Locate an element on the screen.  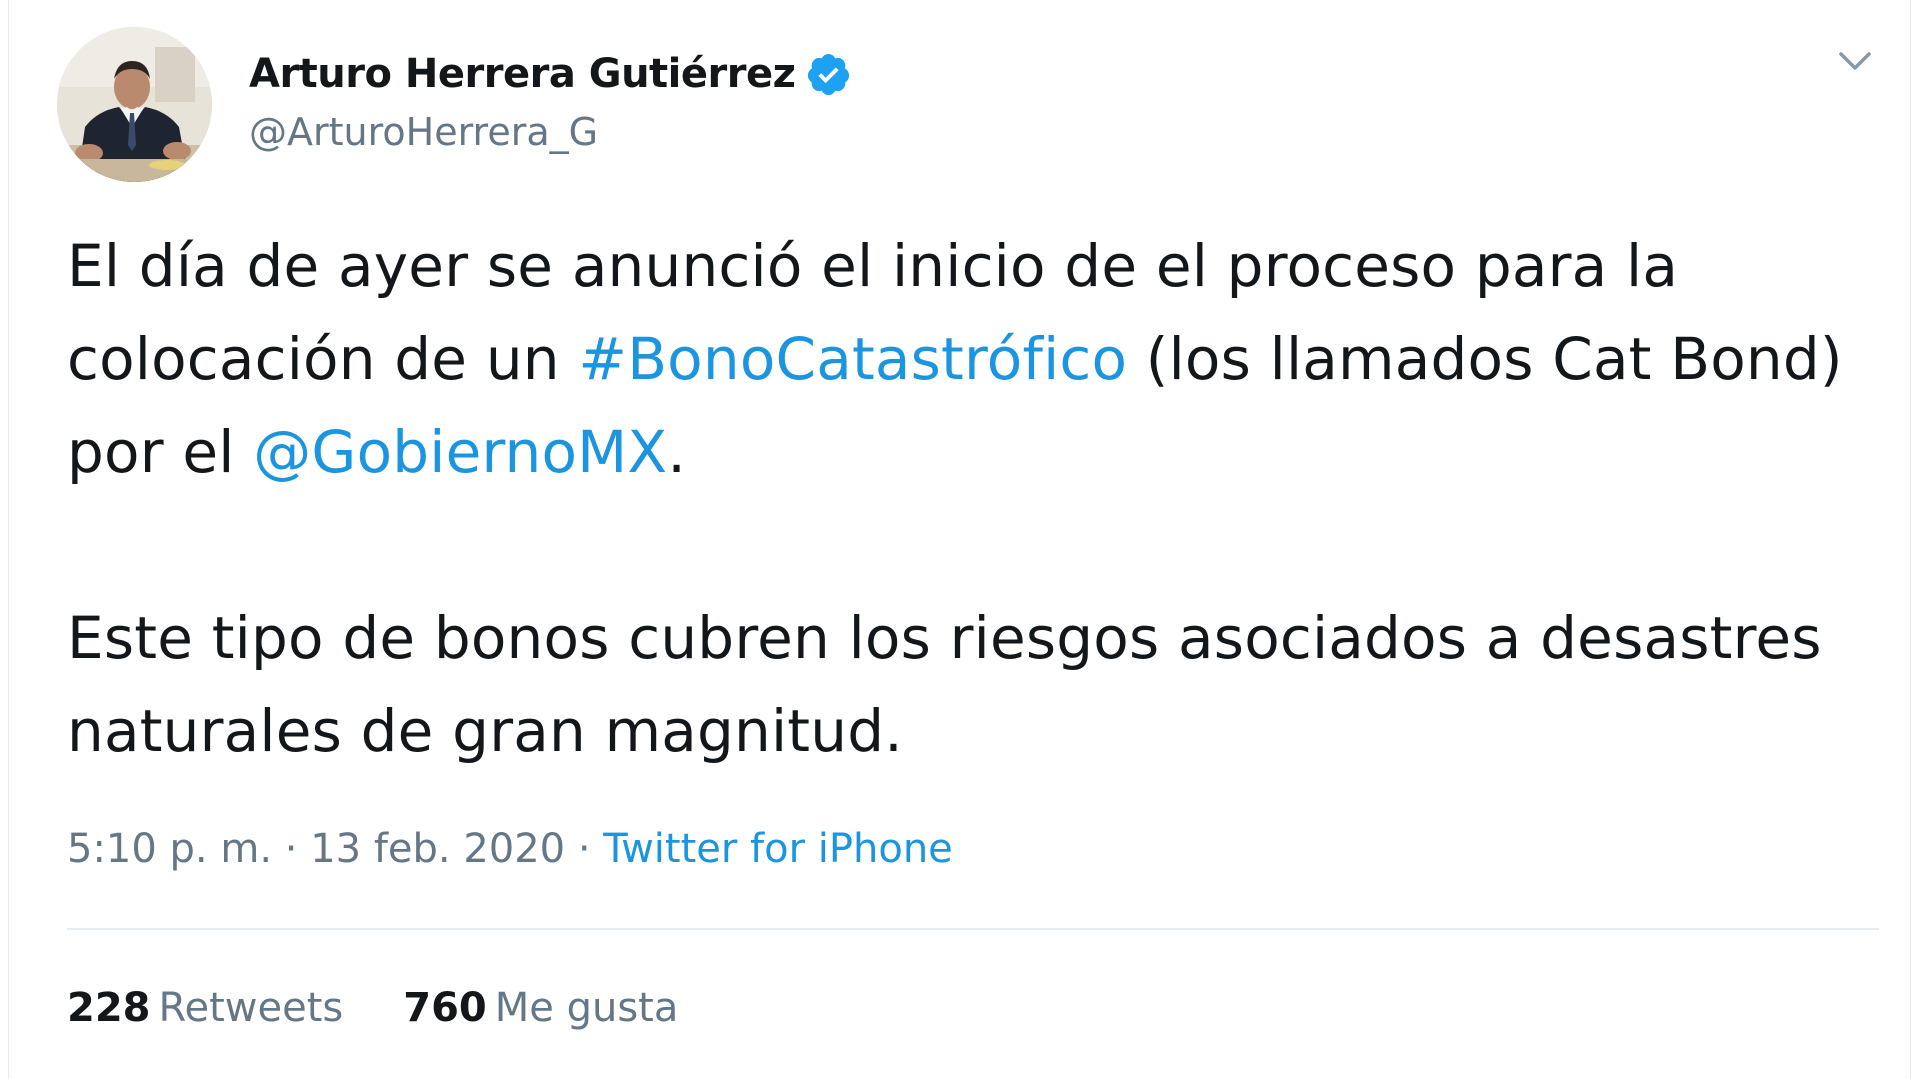
likes-label: Me gusta is located at coordinates (586, 1008).